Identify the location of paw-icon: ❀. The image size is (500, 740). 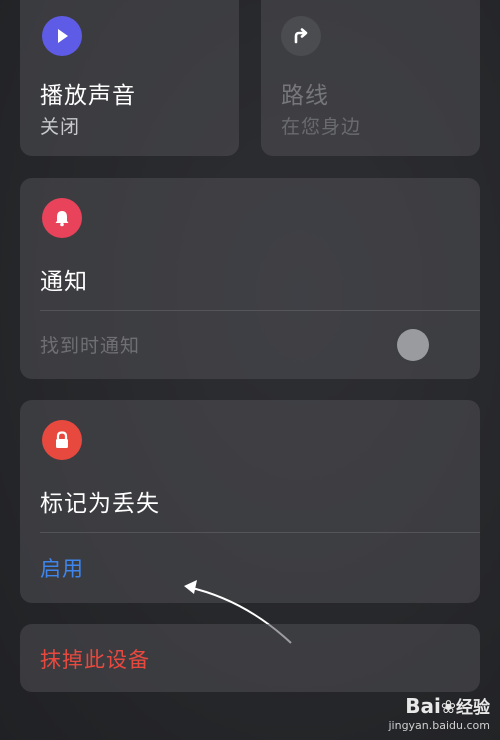
(448, 707).